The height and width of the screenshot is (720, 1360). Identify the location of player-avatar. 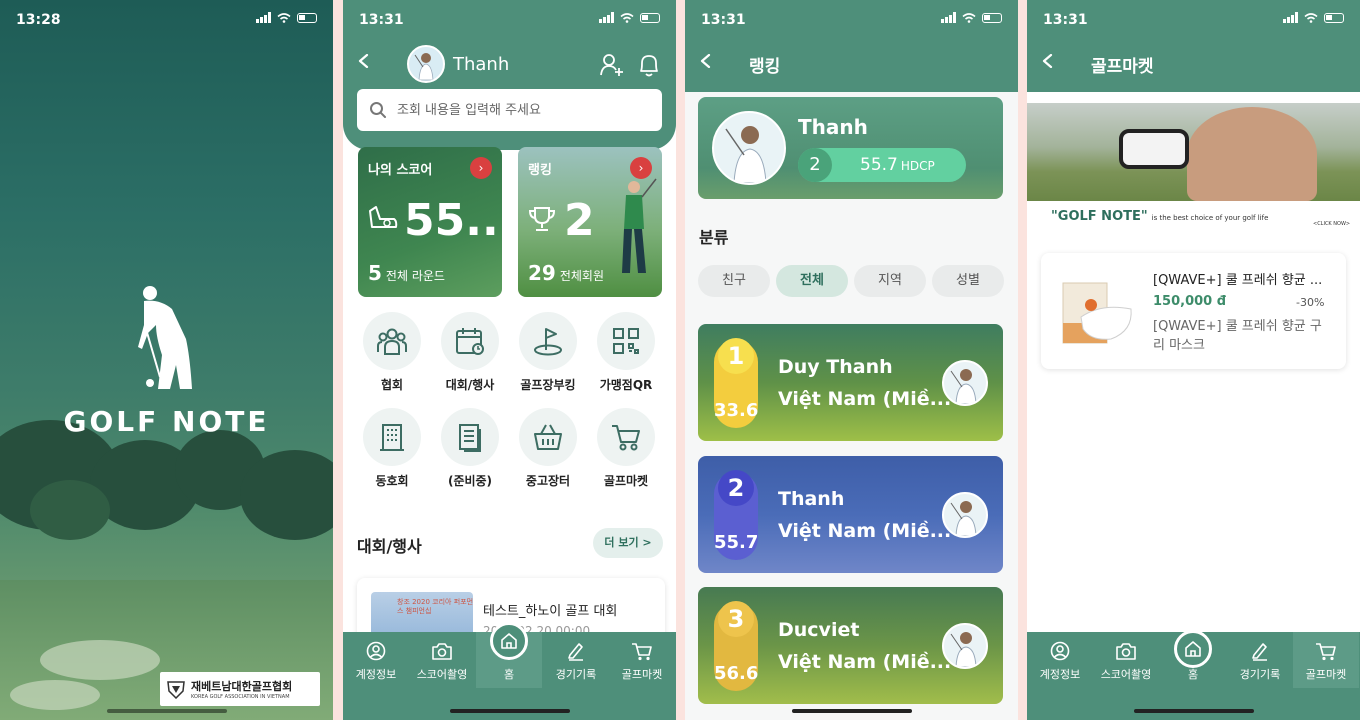
(965, 646).